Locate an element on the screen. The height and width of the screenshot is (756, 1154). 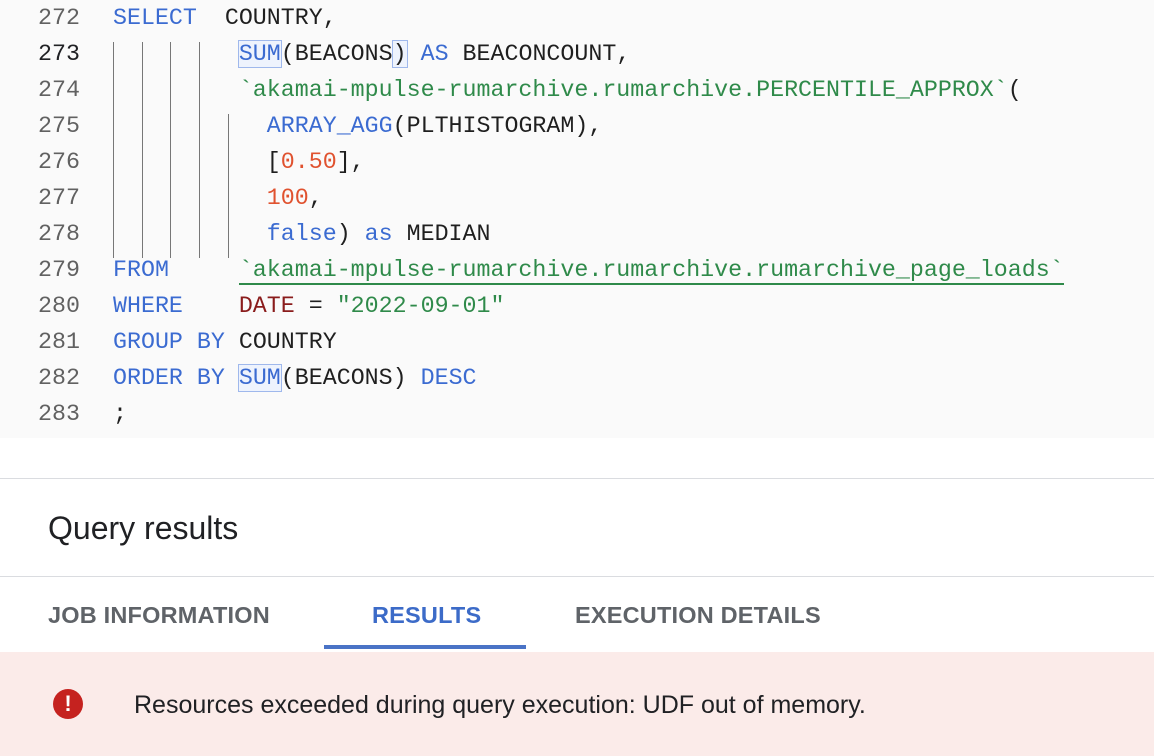
code-token: 0.50 is located at coordinates (308, 162).